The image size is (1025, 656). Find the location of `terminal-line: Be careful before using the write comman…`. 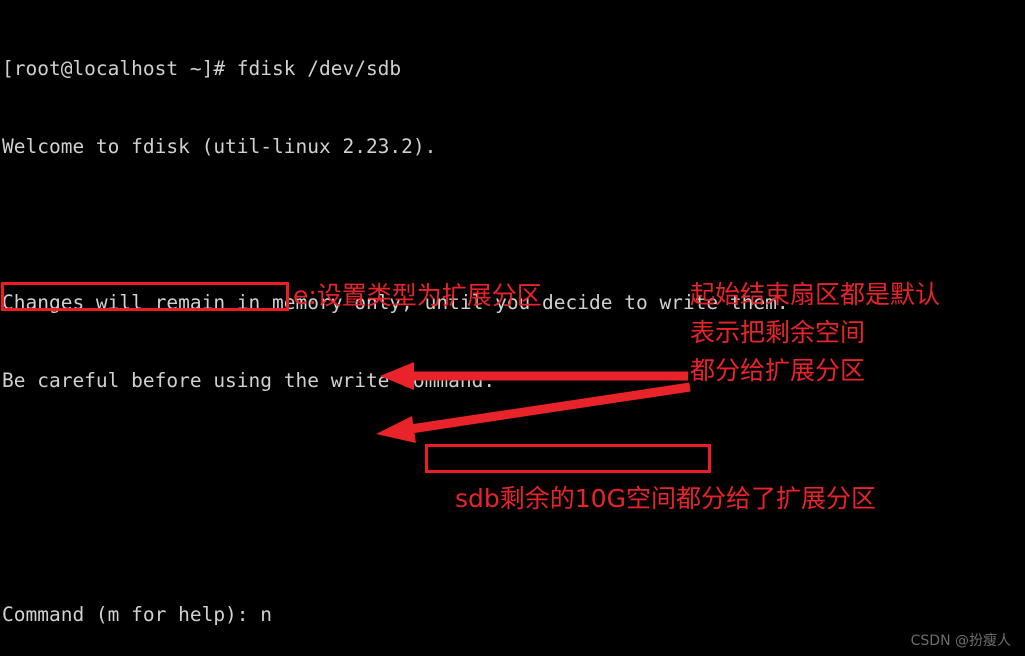

terminal-line: Be careful before using the write comman… is located at coordinates (249, 380).